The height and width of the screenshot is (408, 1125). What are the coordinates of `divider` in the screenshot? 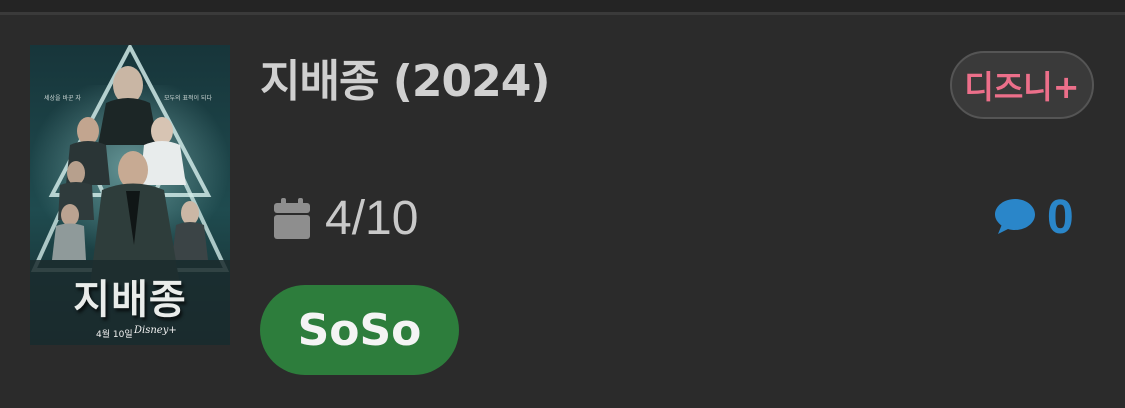 It's located at (562, 13).